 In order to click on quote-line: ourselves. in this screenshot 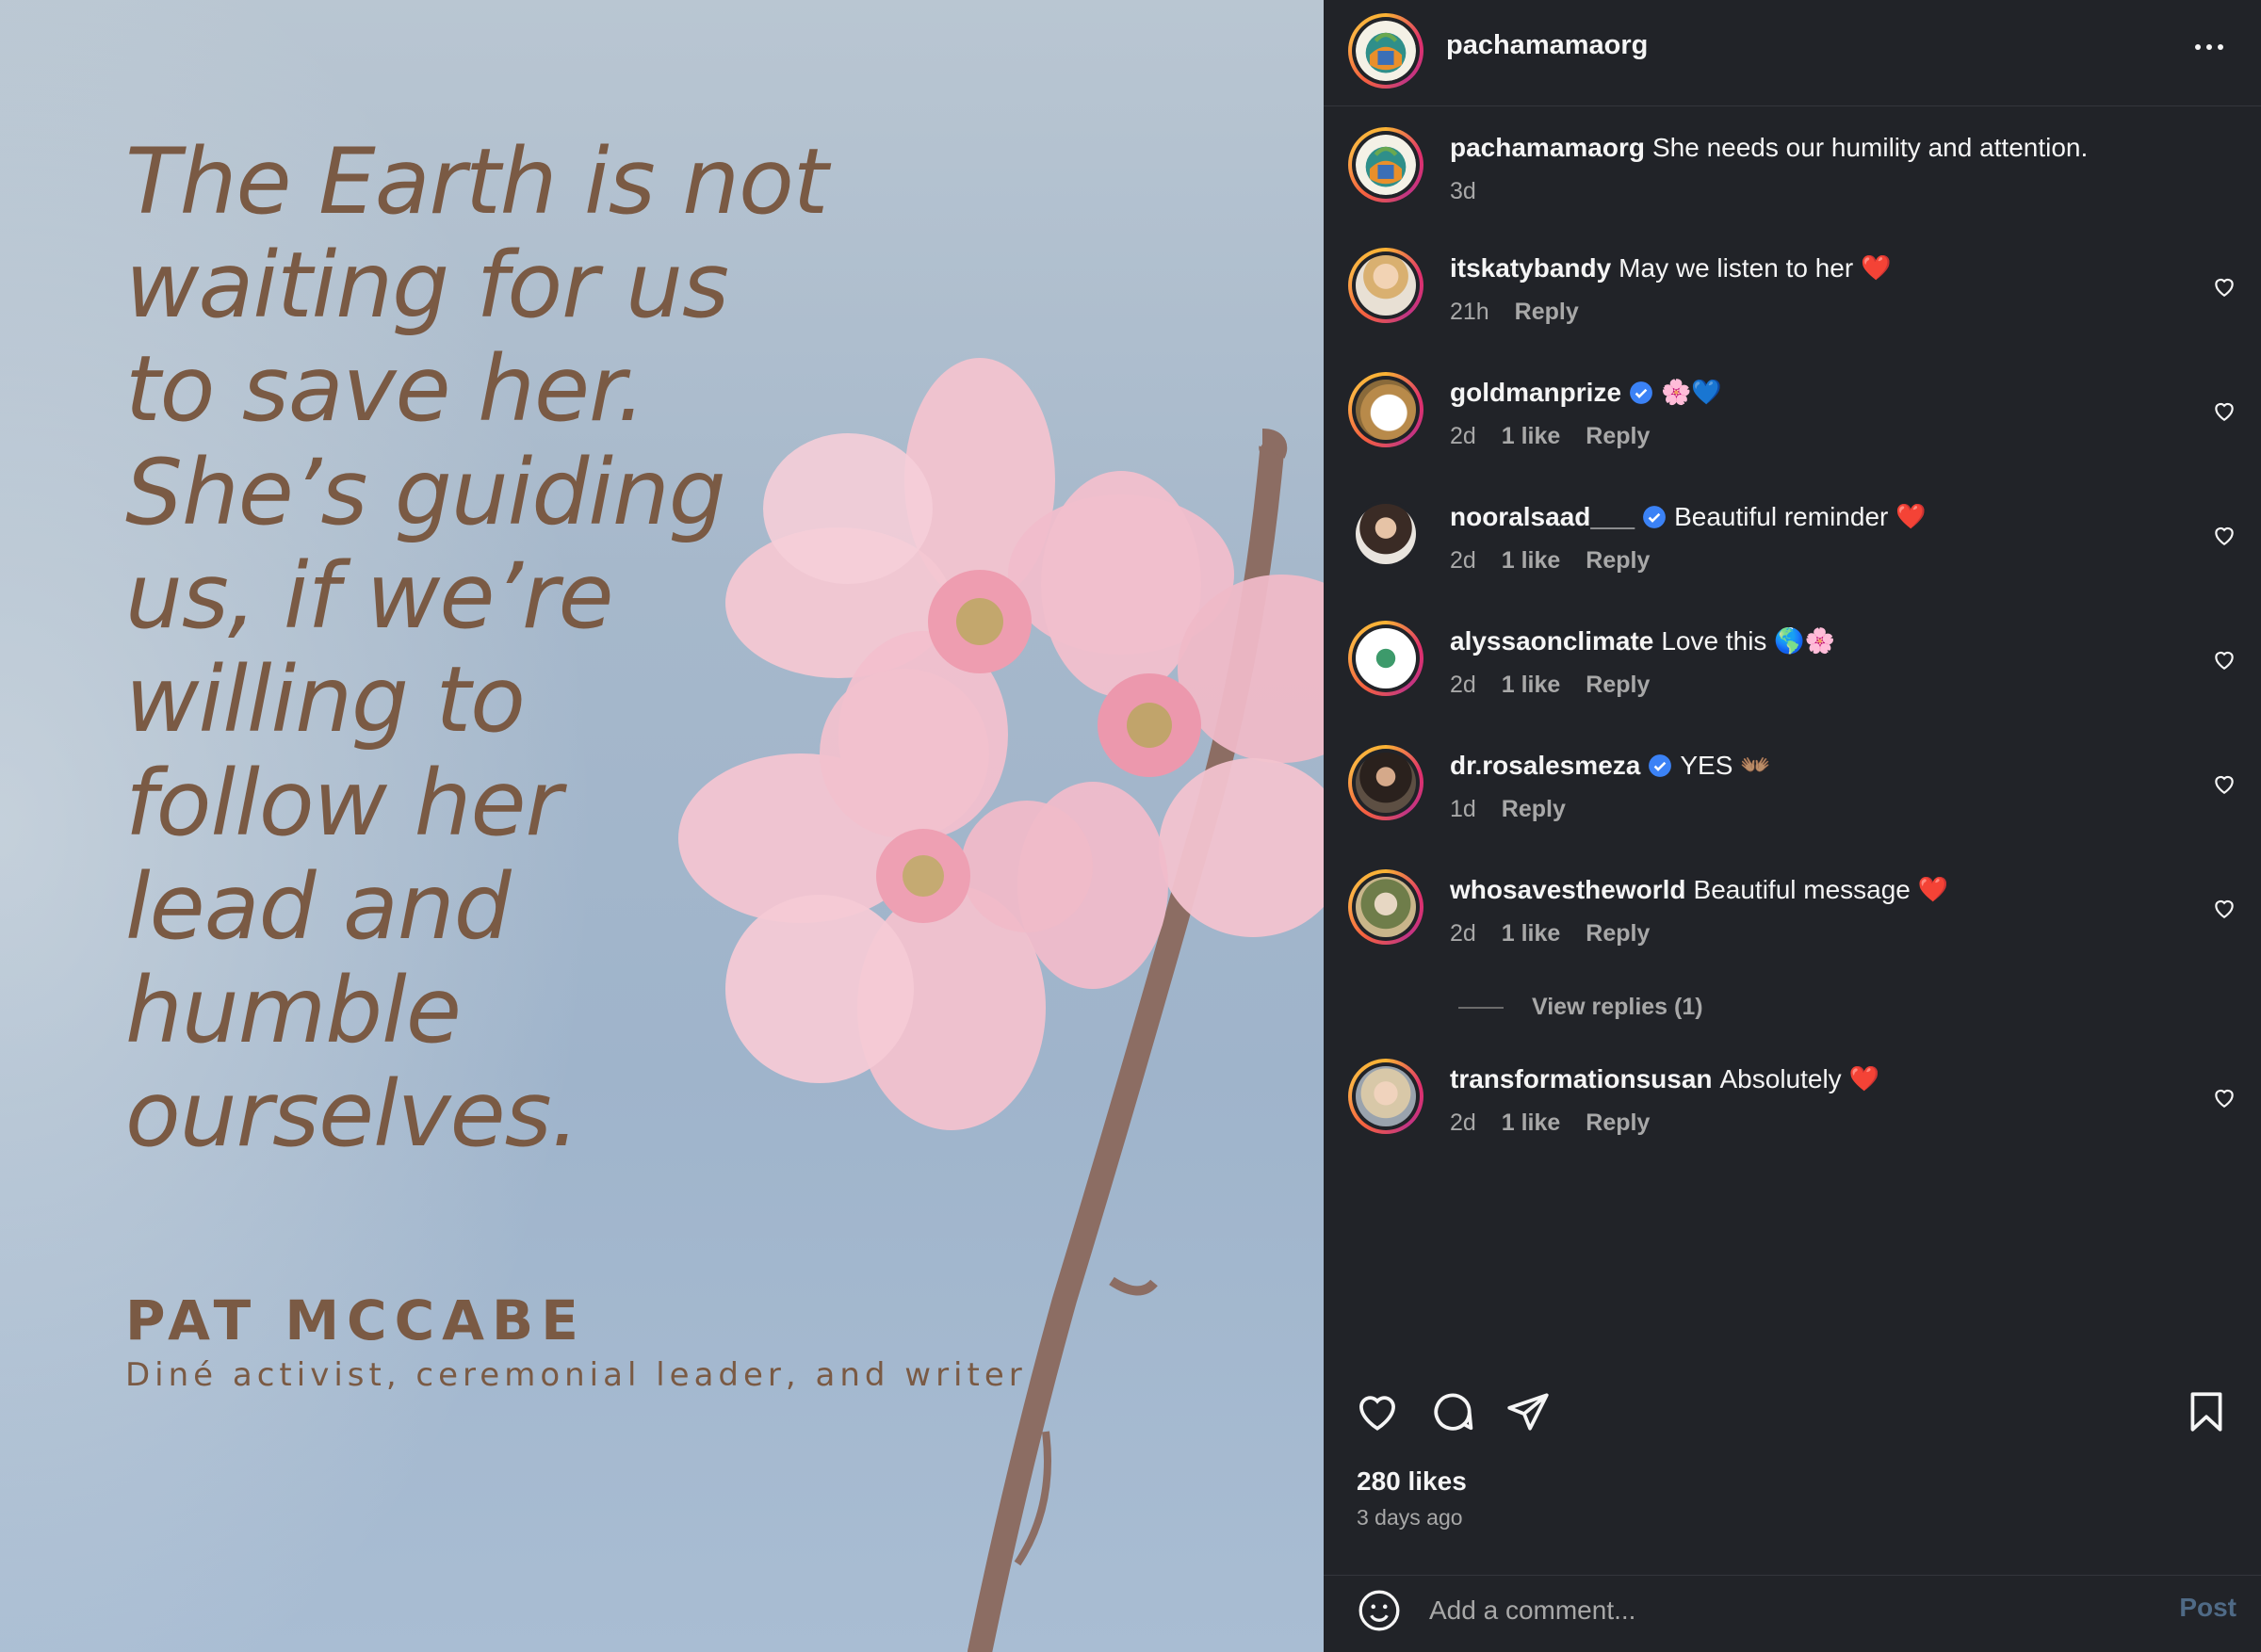, I will do `click(352, 1114)`.